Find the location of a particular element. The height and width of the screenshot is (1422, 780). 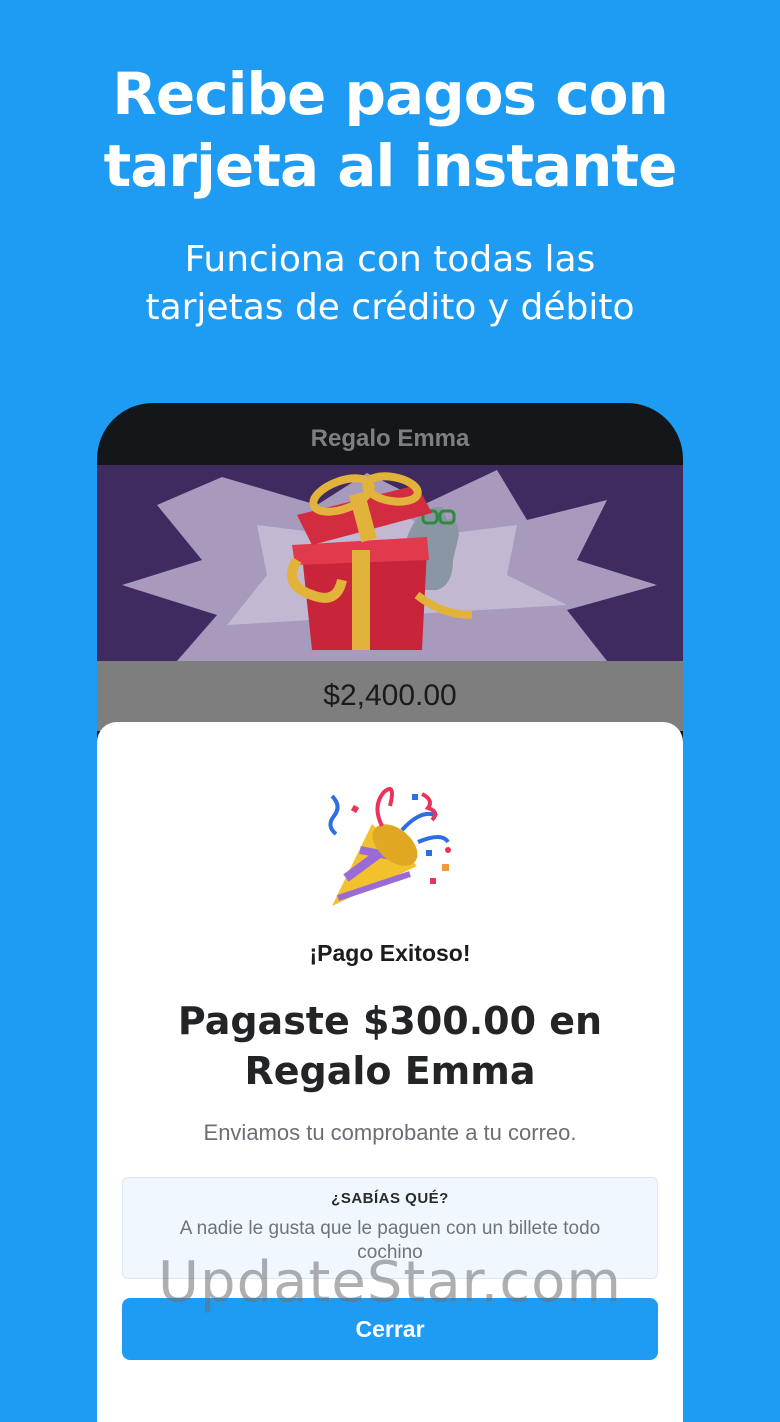

payment-status: ¡Pago Exitoso! is located at coordinates (390, 953).